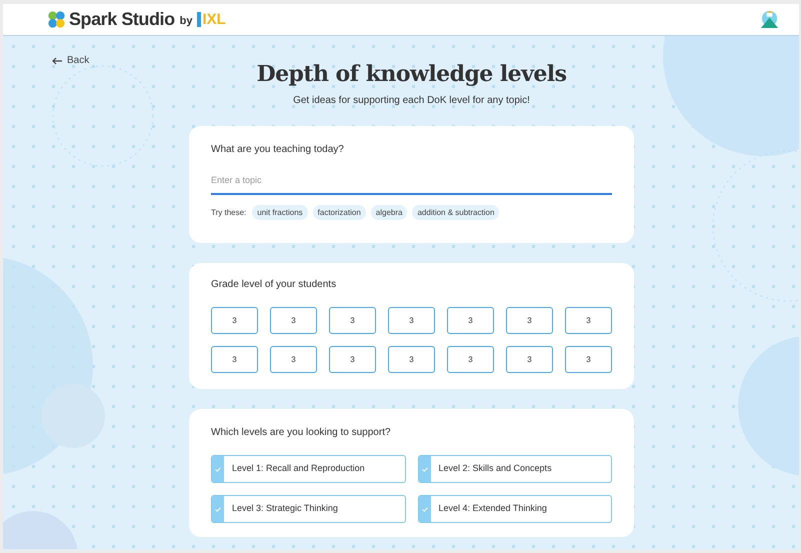  What do you see at coordinates (515, 469) in the screenshot?
I see `level-checkbox: Level 2: Skills and Concepts` at bounding box center [515, 469].